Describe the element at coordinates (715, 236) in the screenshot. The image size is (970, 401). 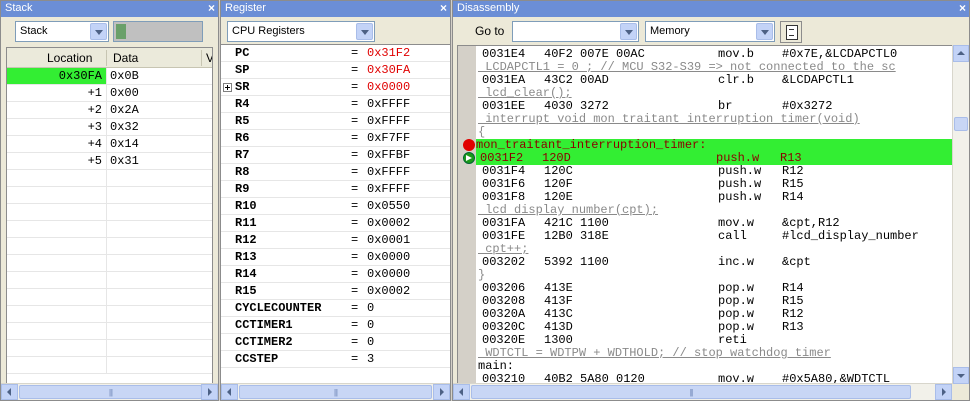
I see `disassembly-code-line: 0031FE 12B0 318E call #lcd_display_number` at that location.